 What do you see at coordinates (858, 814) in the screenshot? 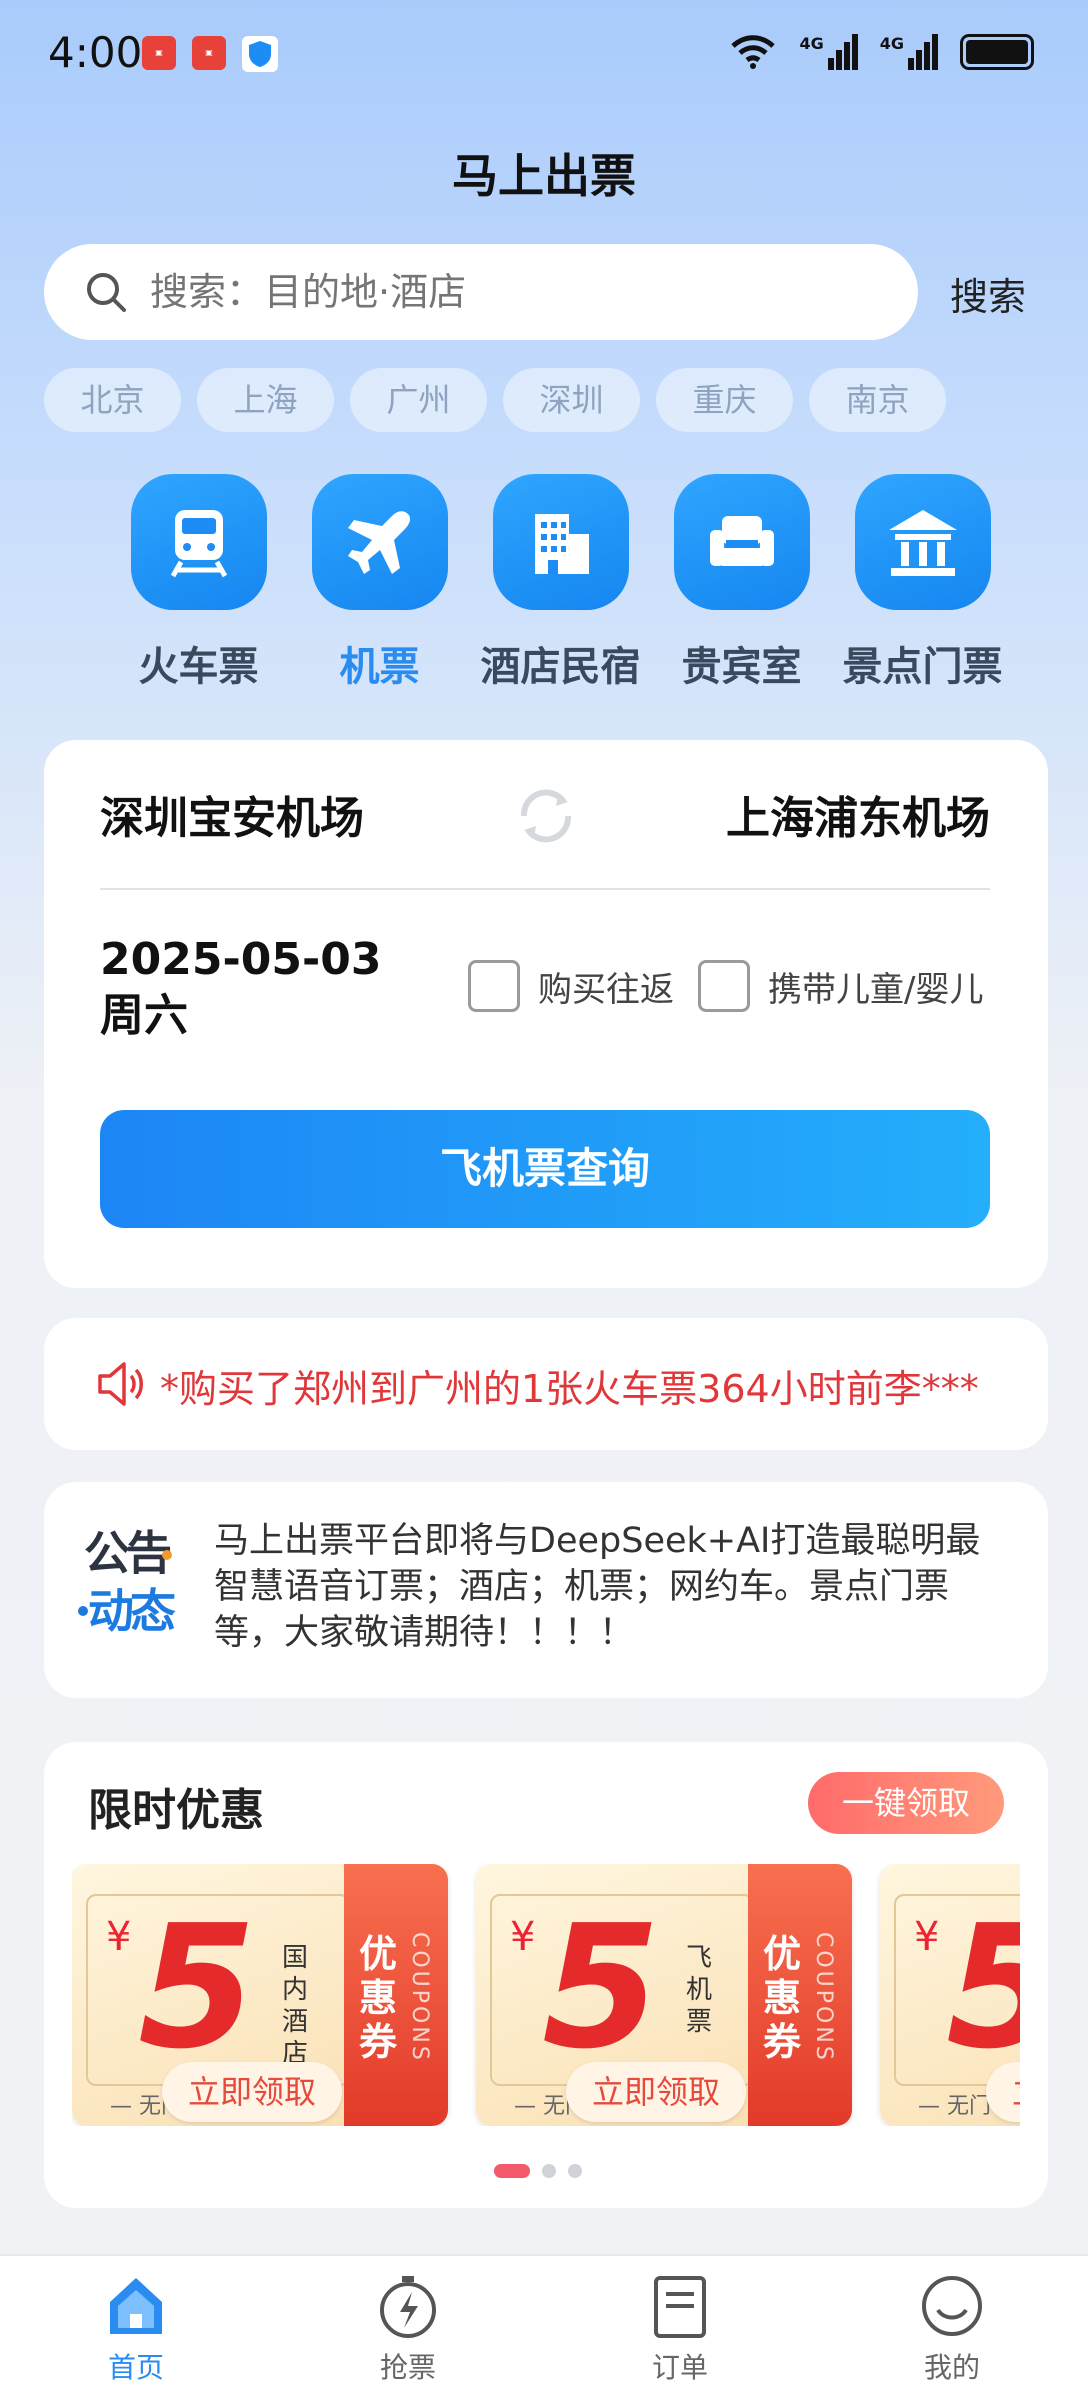
I see `arrival-airport: 上海浦东机场` at bounding box center [858, 814].